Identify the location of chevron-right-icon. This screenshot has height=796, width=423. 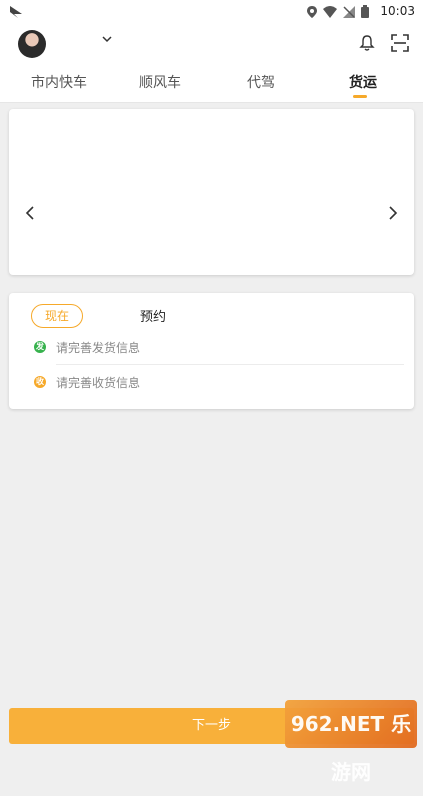
(393, 213).